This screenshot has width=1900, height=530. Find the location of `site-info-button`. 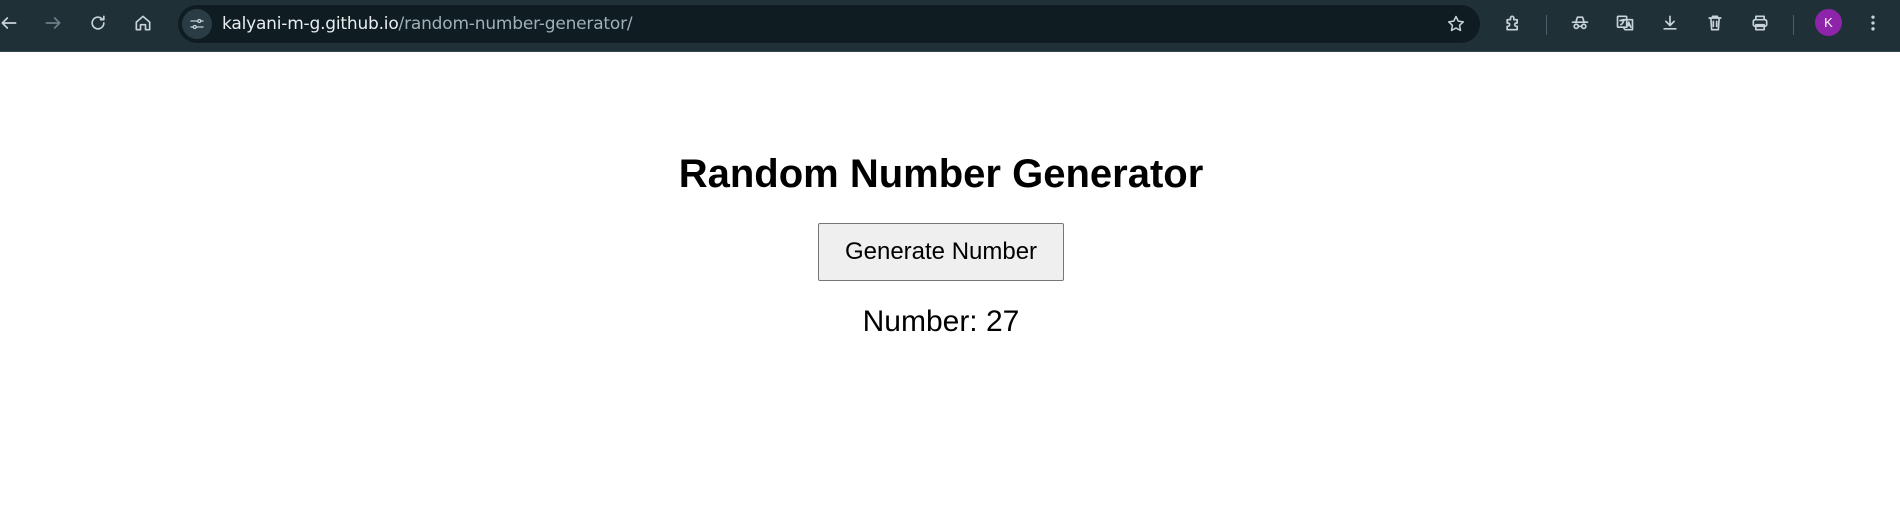

site-info-button is located at coordinates (197, 24).